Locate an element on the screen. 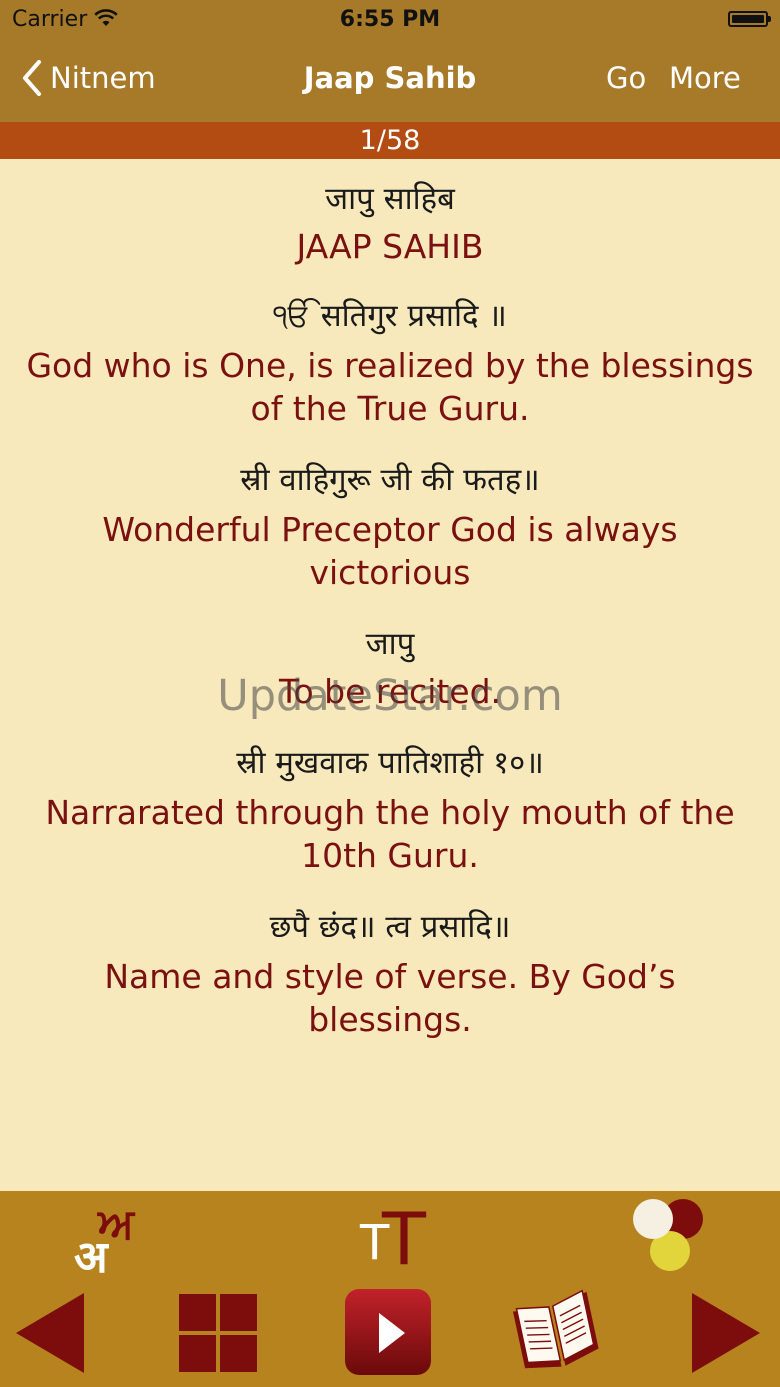 Image resolution: width=780 pixels, height=1387 pixels. battery-icon is located at coordinates (749, 19).